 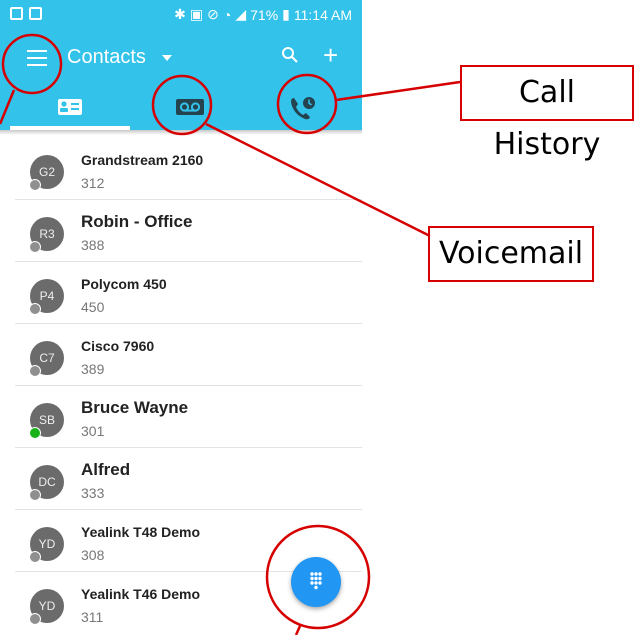 What do you see at coordinates (93, 369) in the screenshot?
I see `contact-extension: 389` at bounding box center [93, 369].